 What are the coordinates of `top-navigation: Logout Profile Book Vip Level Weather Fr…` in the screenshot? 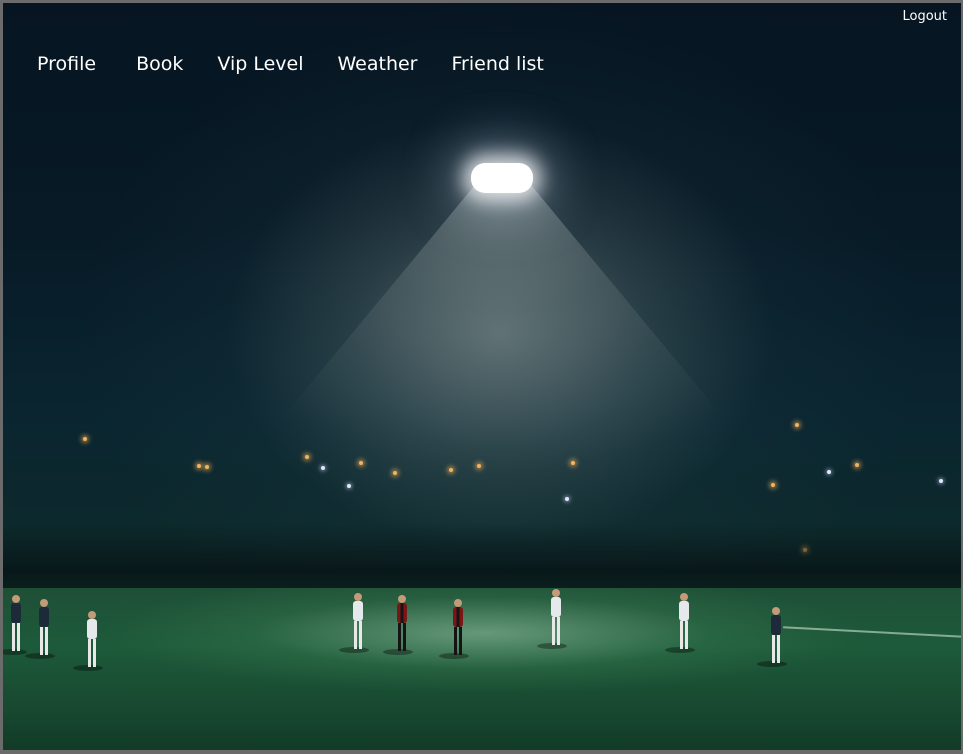 It's located at (482, 53).